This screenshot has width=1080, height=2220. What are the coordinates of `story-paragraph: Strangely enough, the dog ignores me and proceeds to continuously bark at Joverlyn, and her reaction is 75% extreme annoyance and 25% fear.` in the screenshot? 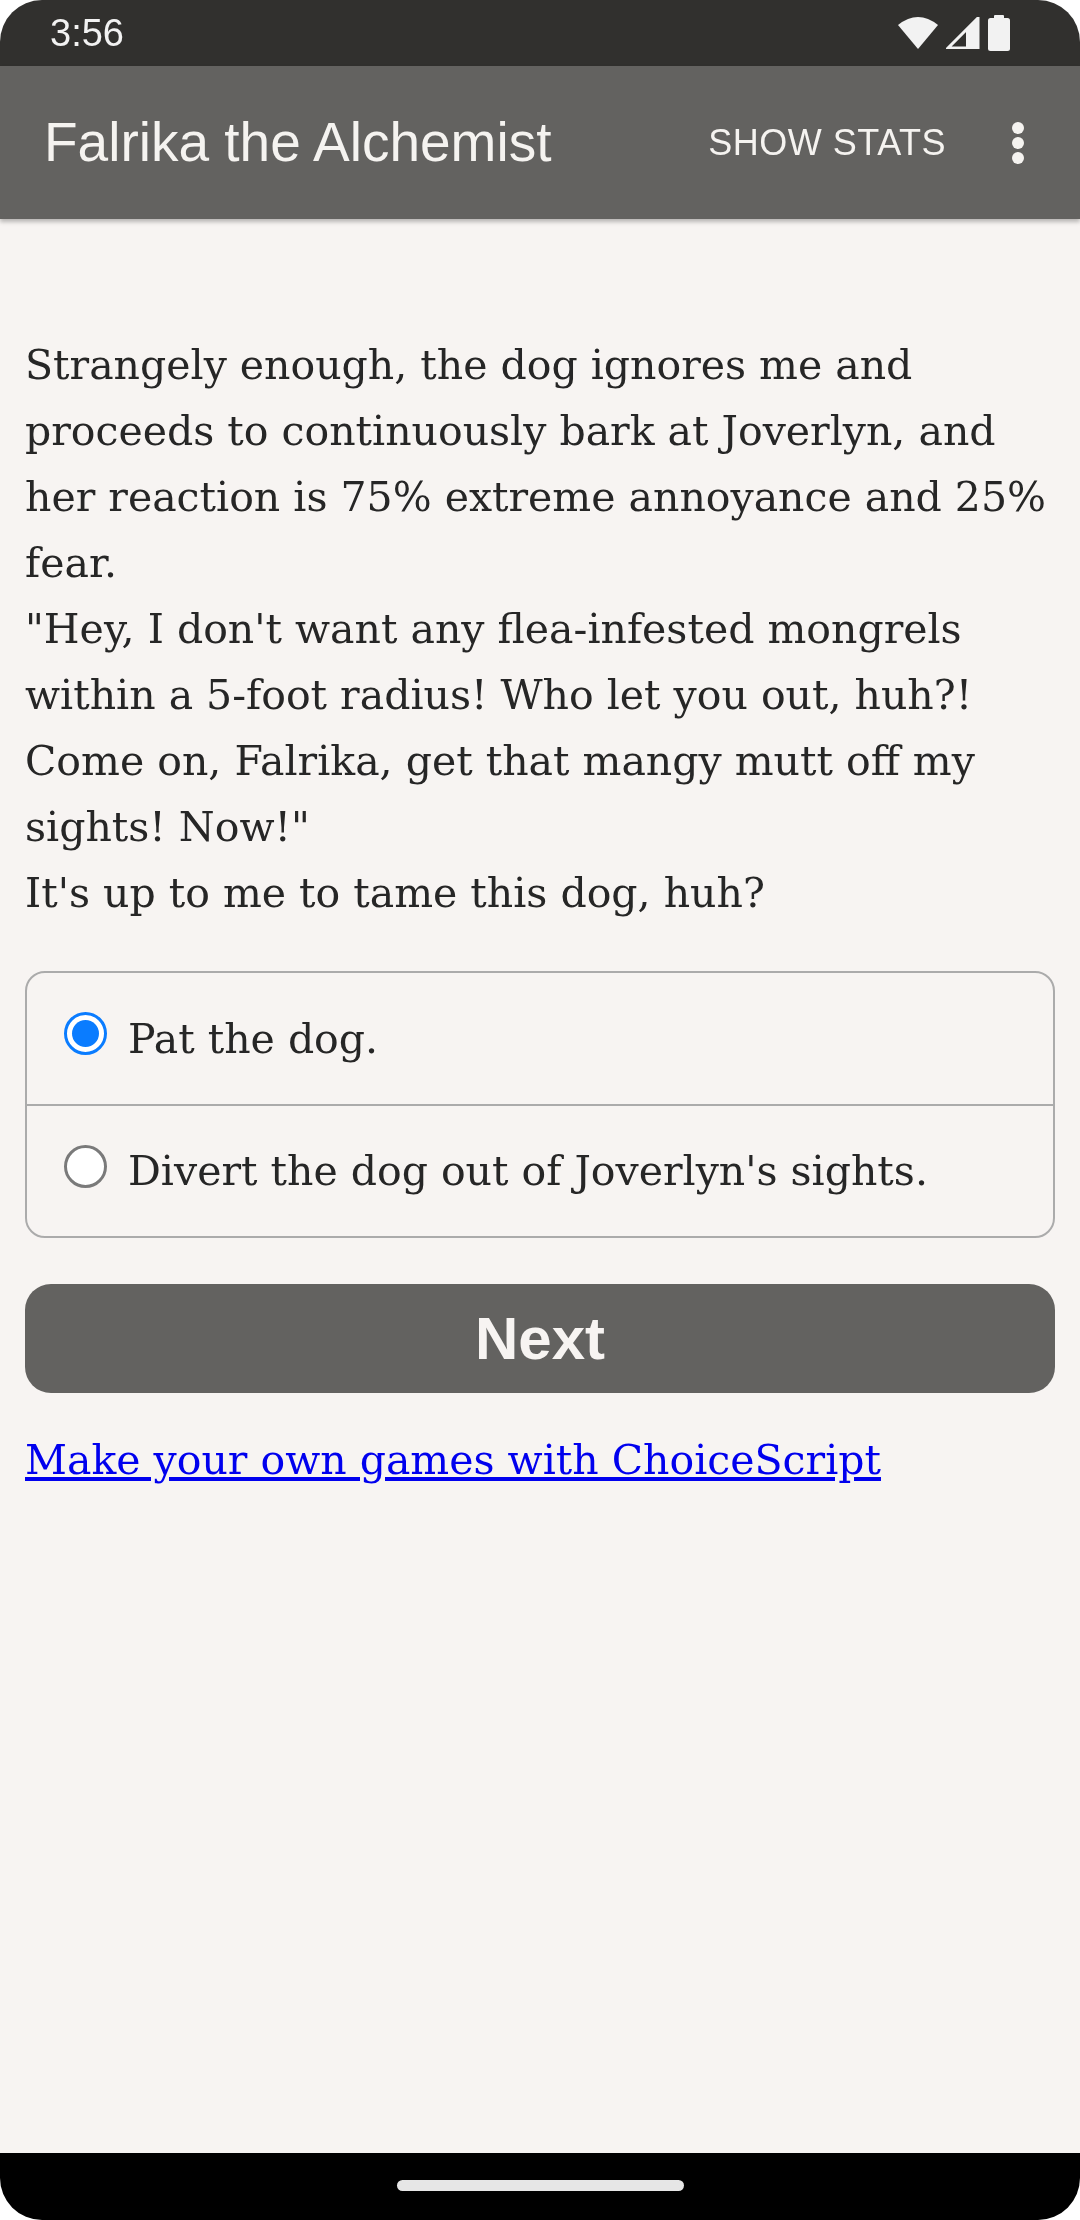 It's located at (536, 464).